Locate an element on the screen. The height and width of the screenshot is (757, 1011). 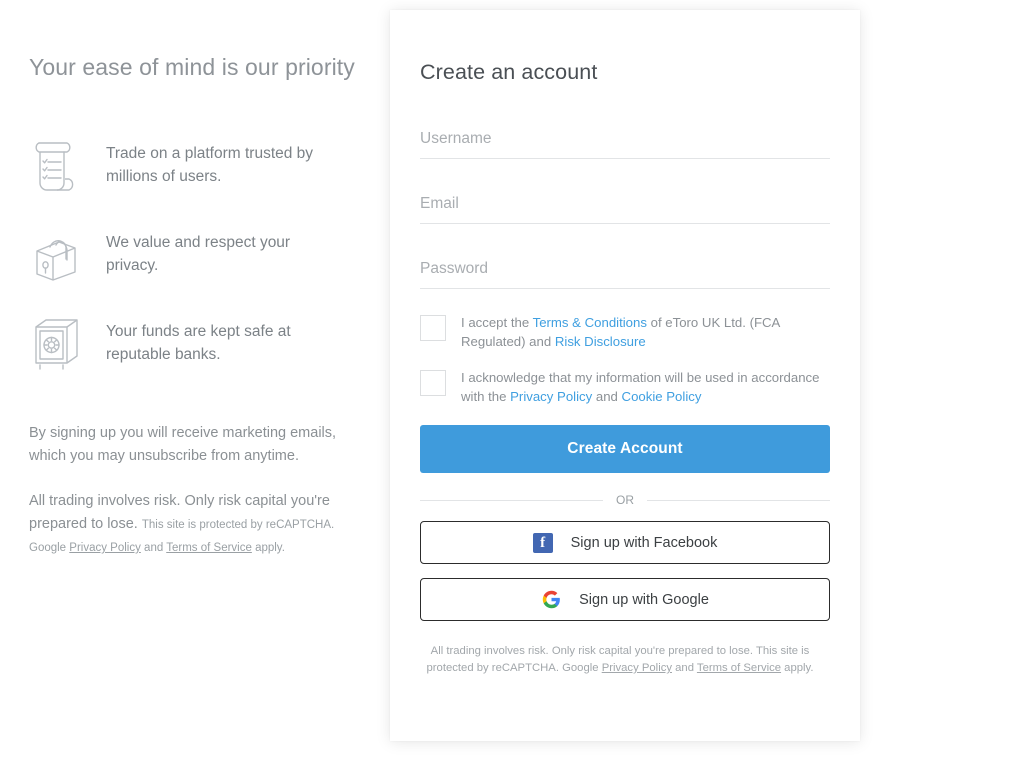
google-icon is located at coordinates (551, 600).